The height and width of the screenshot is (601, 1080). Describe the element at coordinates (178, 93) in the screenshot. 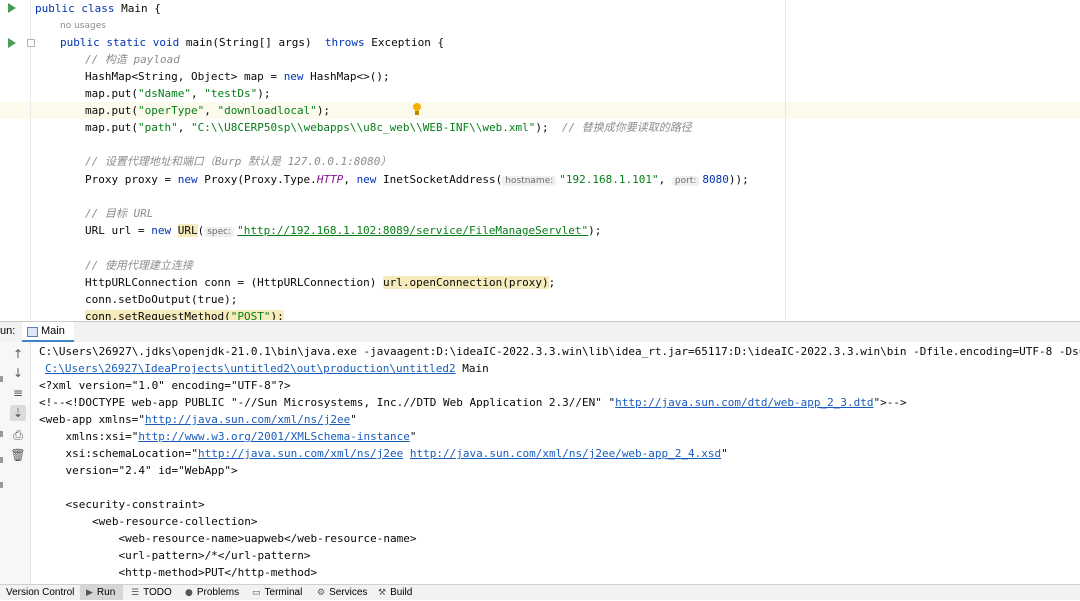

I see `code-line-put-dsname: map.put("dsName", "testDs");` at that location.